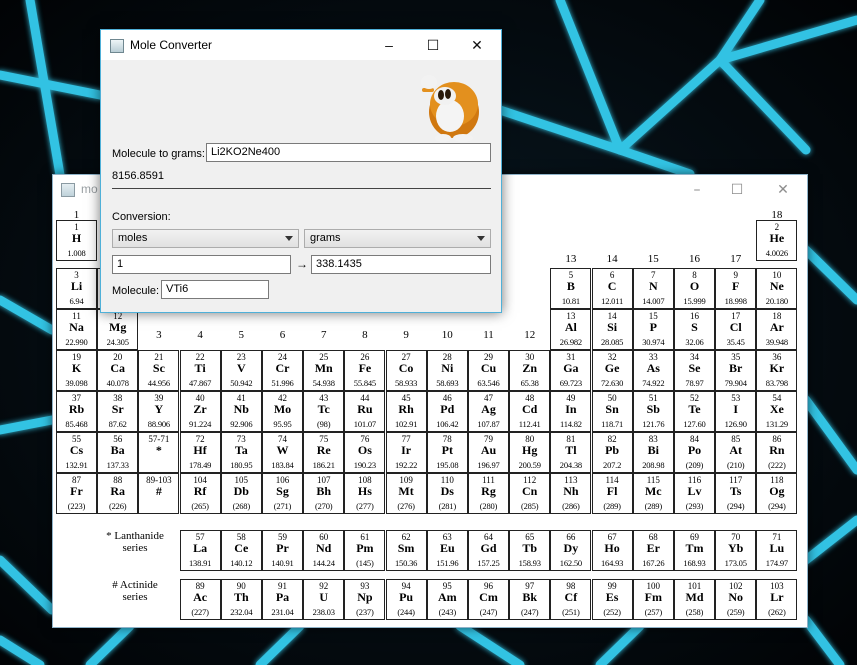 The height and width of the screenshot is (665, 857). What do you see at coordinates (612, 452) in the screenshot?
I see `element-cell-Pb: 82 Pb 207.2` at bounding box center [612, 452].